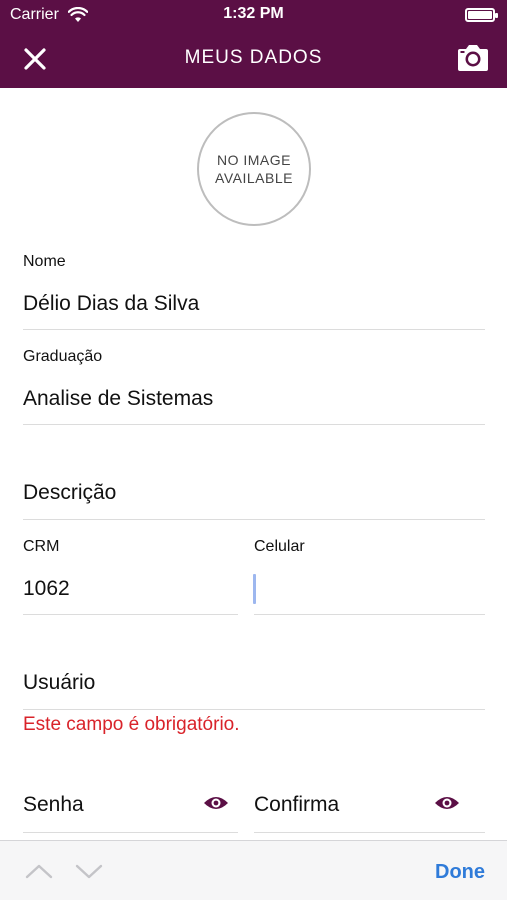  I want to click on nav-bar: MEUS DADOS, so click(253, 59).